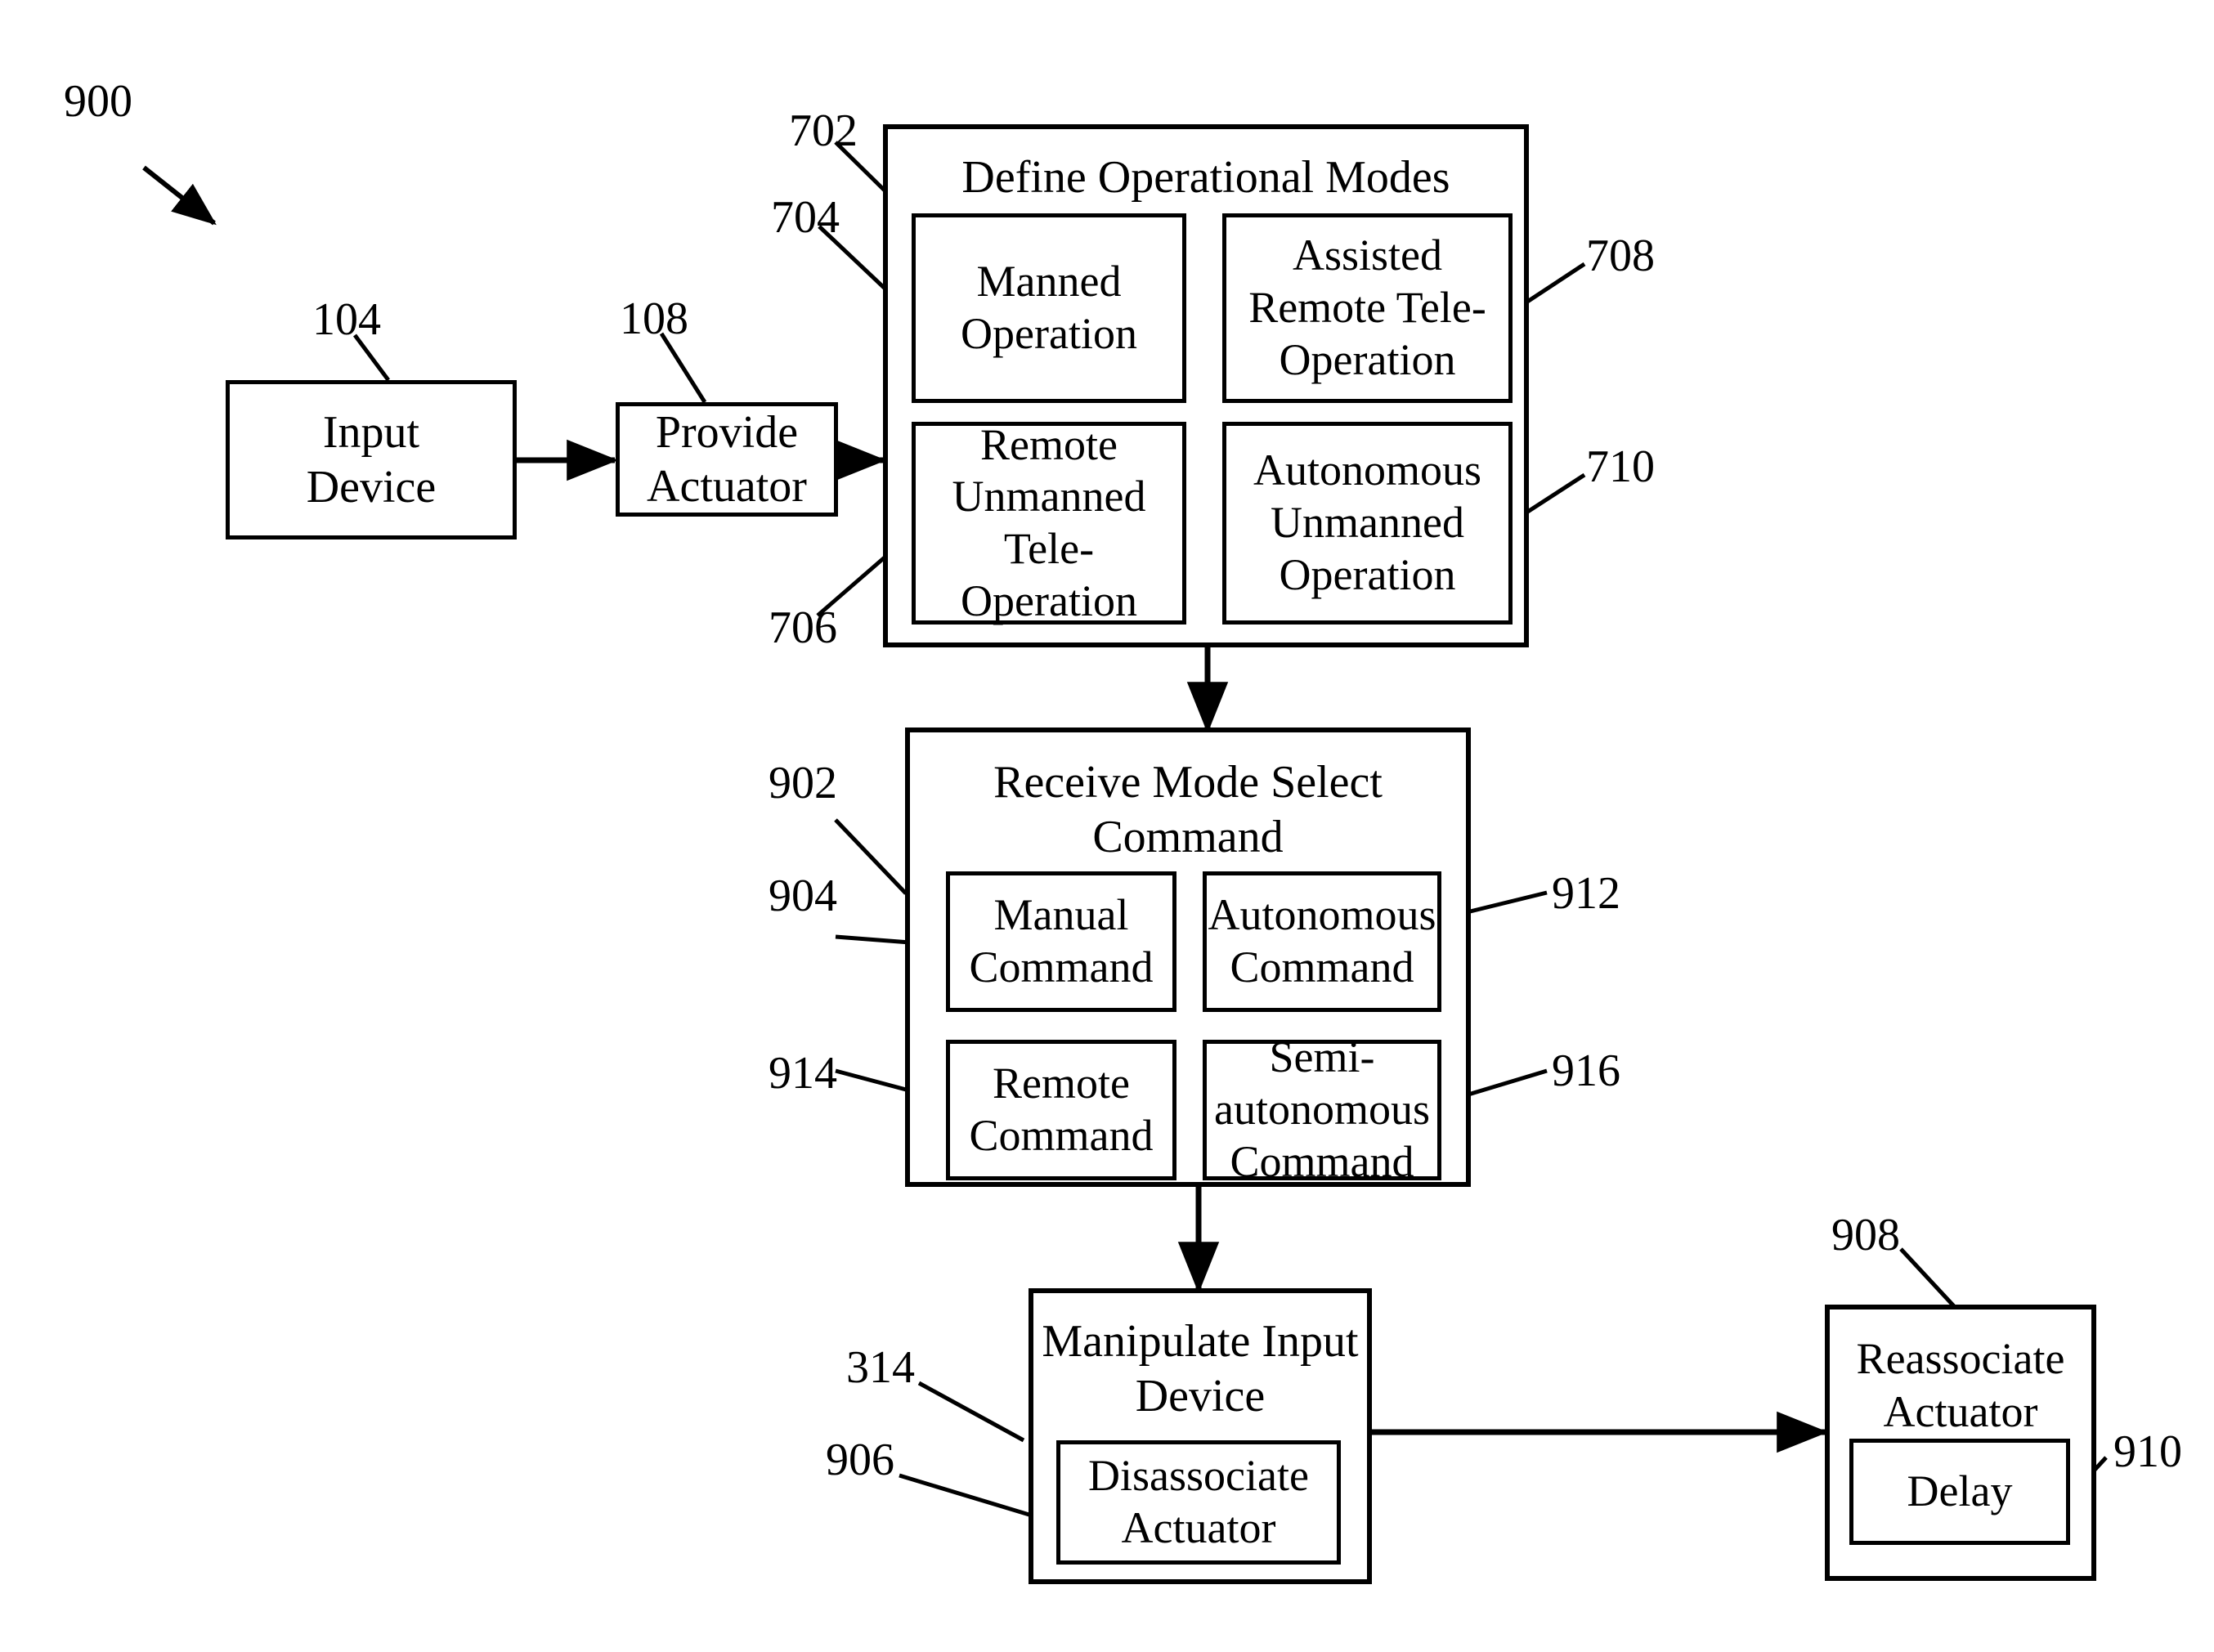 The width and height of the screenshot is (2214, 1652). I want to click on refnum-912: 912, so click(1586, 893).